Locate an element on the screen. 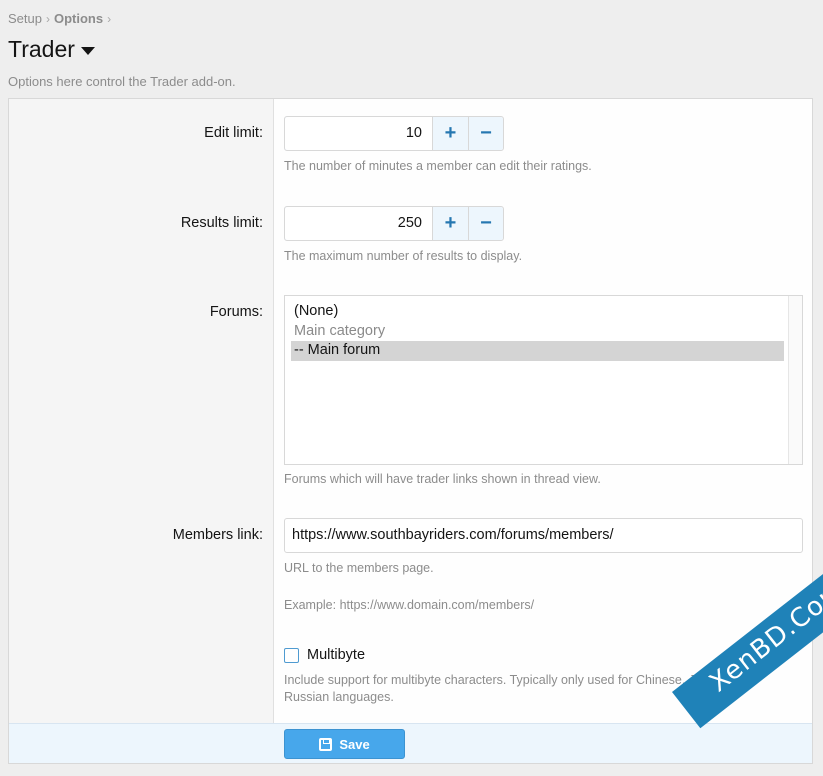 This screenshot has height=776, width=823. edit-limit-decrement-button: − is located at coordinates (485, 133).